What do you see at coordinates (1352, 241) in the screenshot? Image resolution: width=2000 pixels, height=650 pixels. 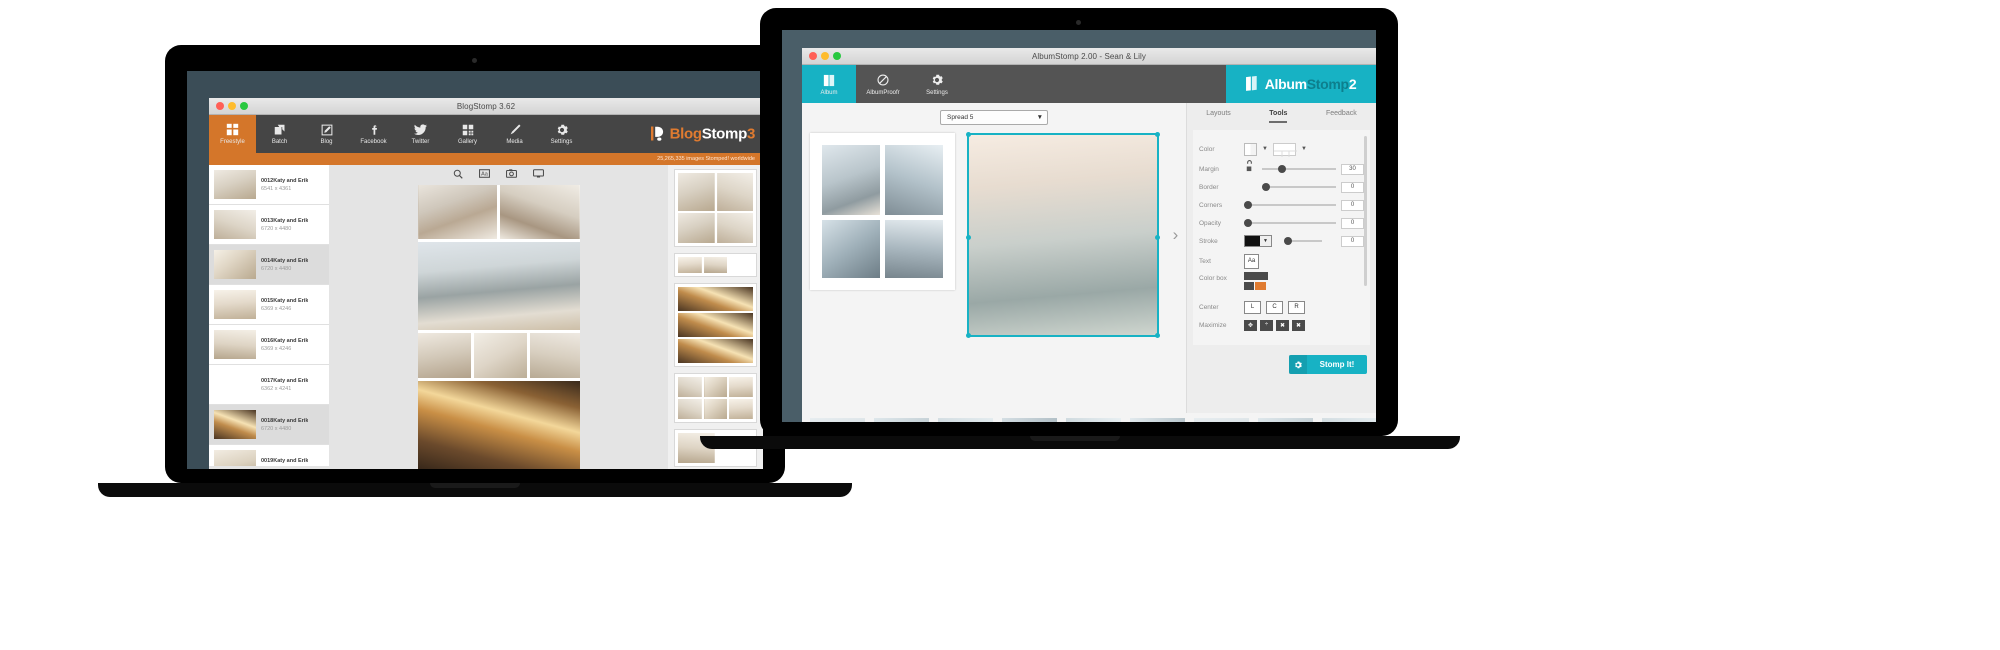 I see `stroke-value: 0` at bounding box center [1352, 241].